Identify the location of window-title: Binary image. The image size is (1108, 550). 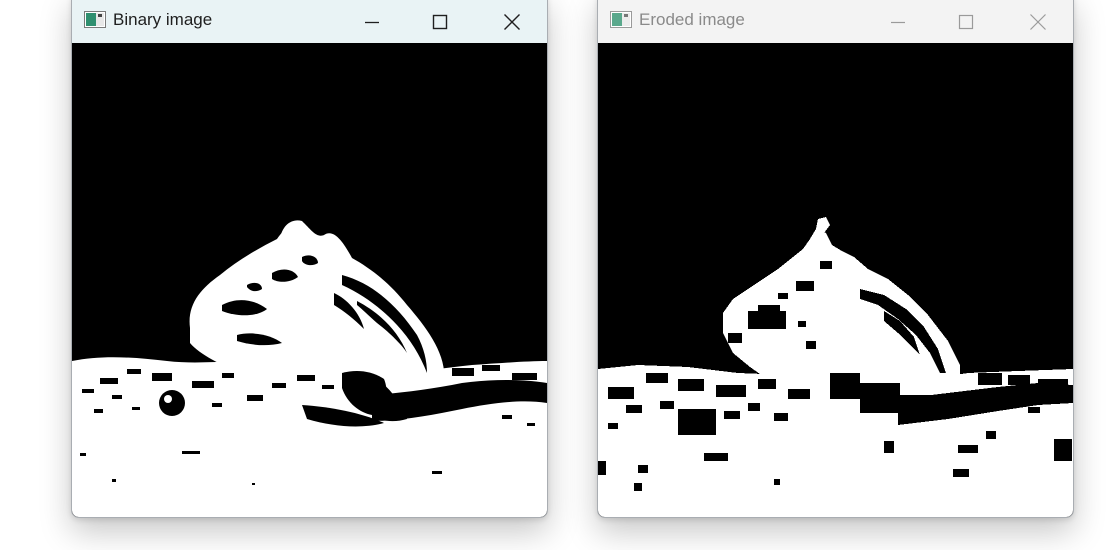
(163, 19).